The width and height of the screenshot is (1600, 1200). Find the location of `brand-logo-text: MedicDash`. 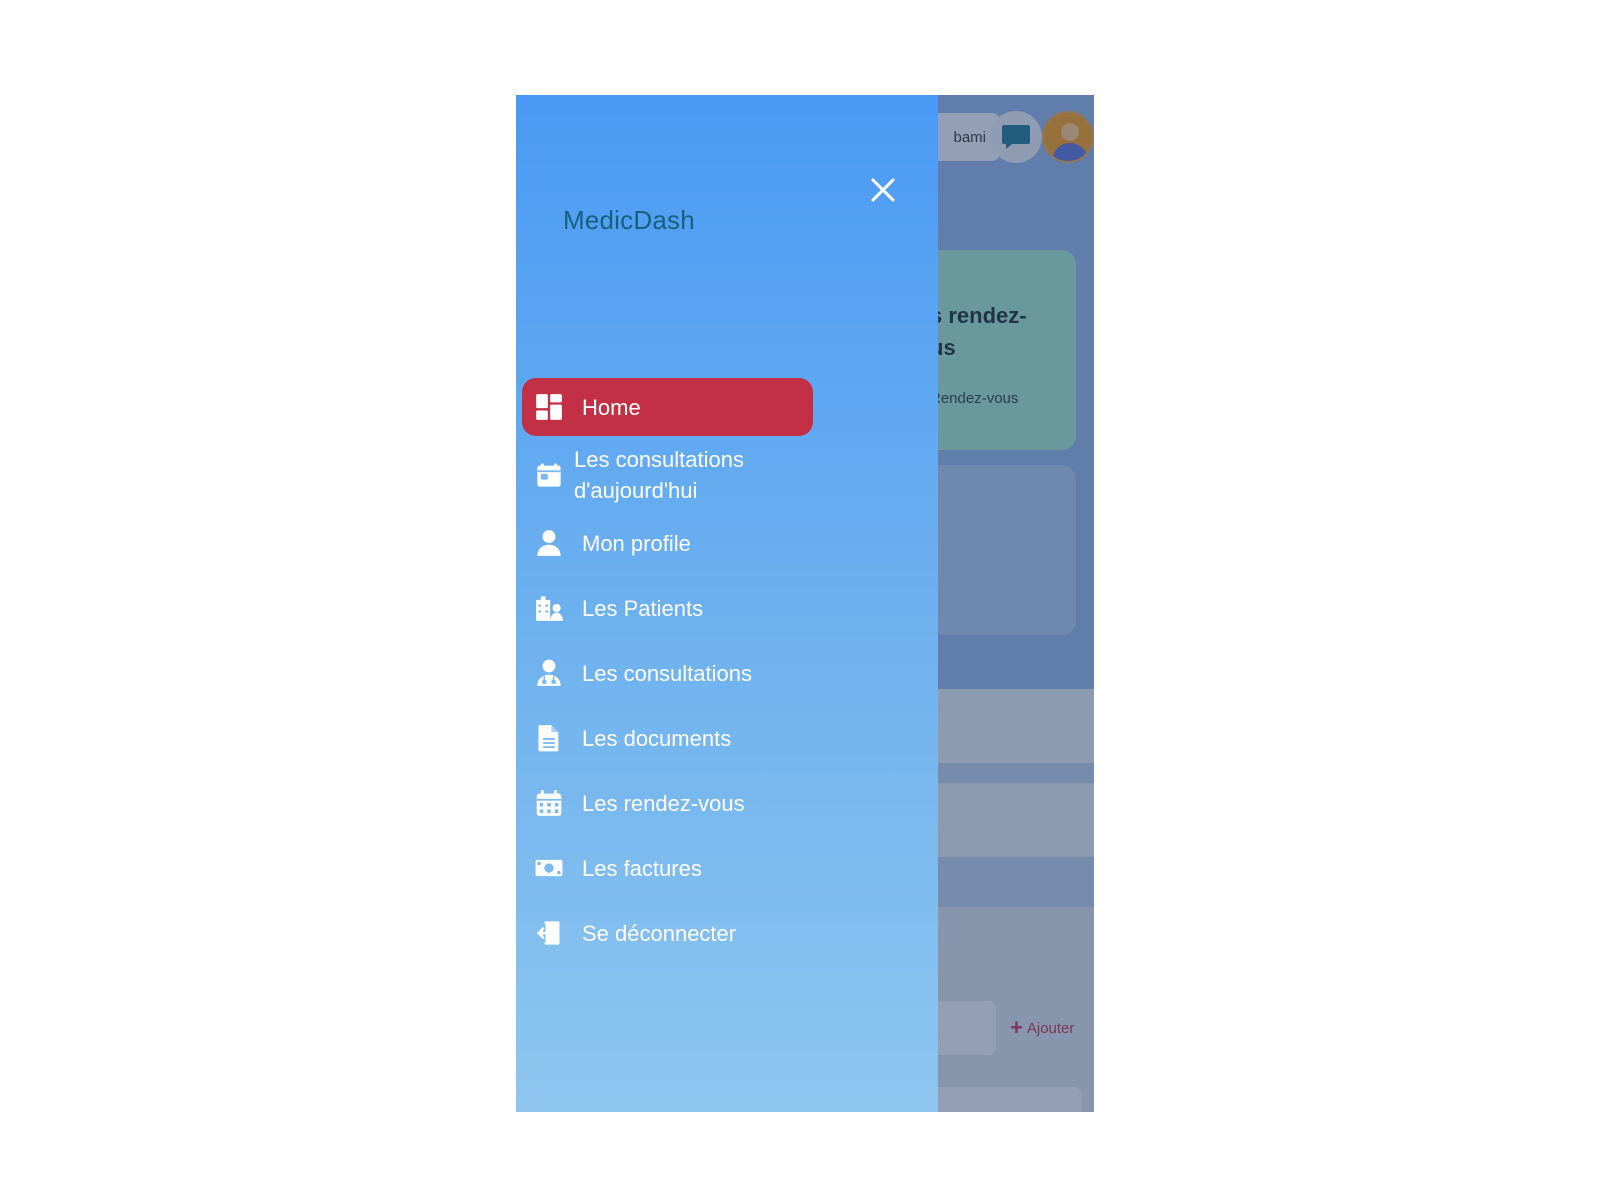

brand-logo-text: MedicDash is located at coordinates (629, 220).